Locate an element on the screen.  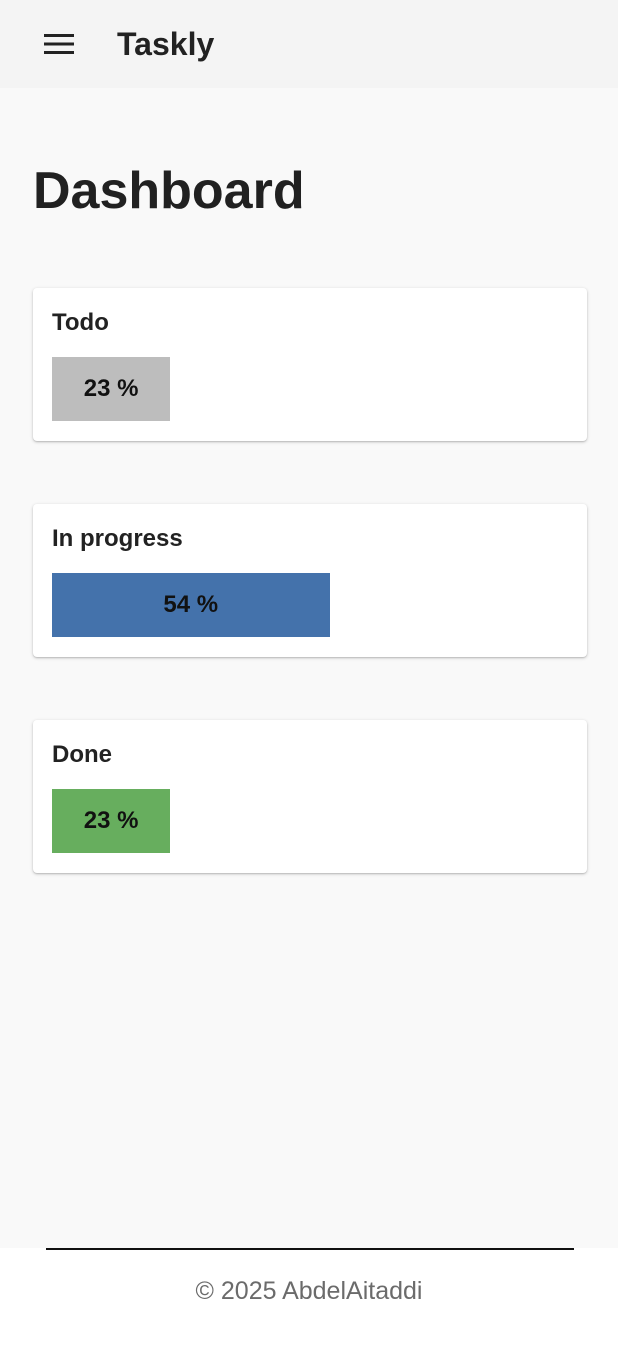
done-progress-bar: 23 % is located at coordinates (111, 821).